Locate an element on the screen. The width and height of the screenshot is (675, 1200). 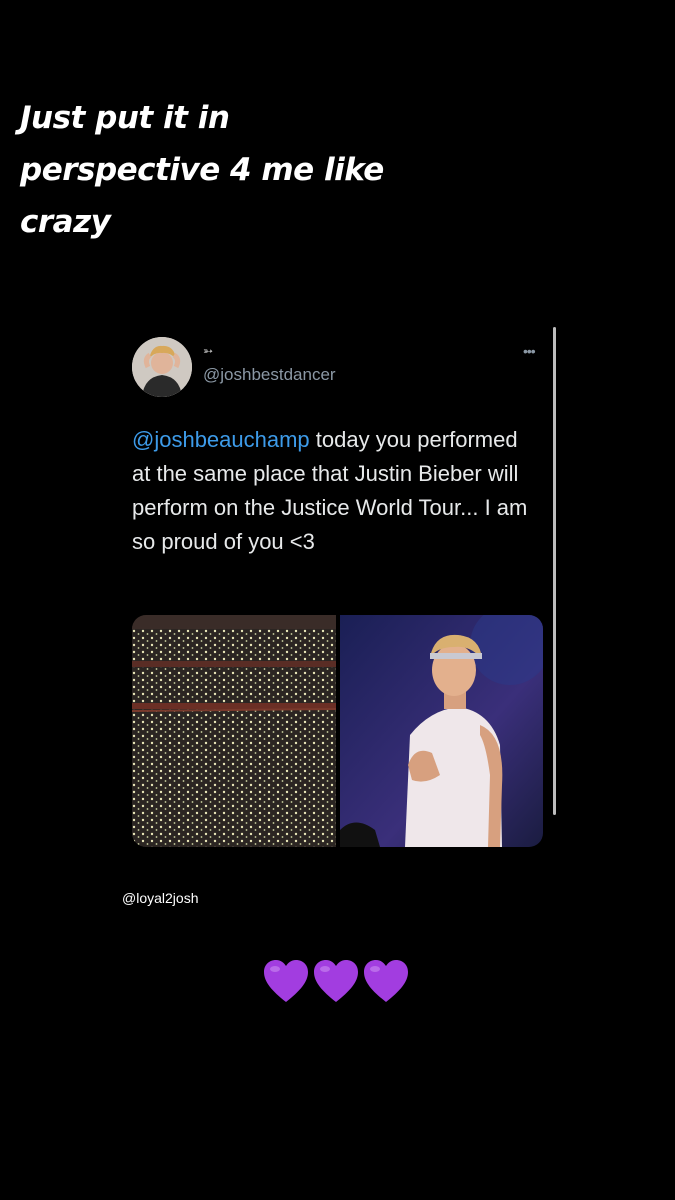
performer-photo is located at coordinates (441, 731).